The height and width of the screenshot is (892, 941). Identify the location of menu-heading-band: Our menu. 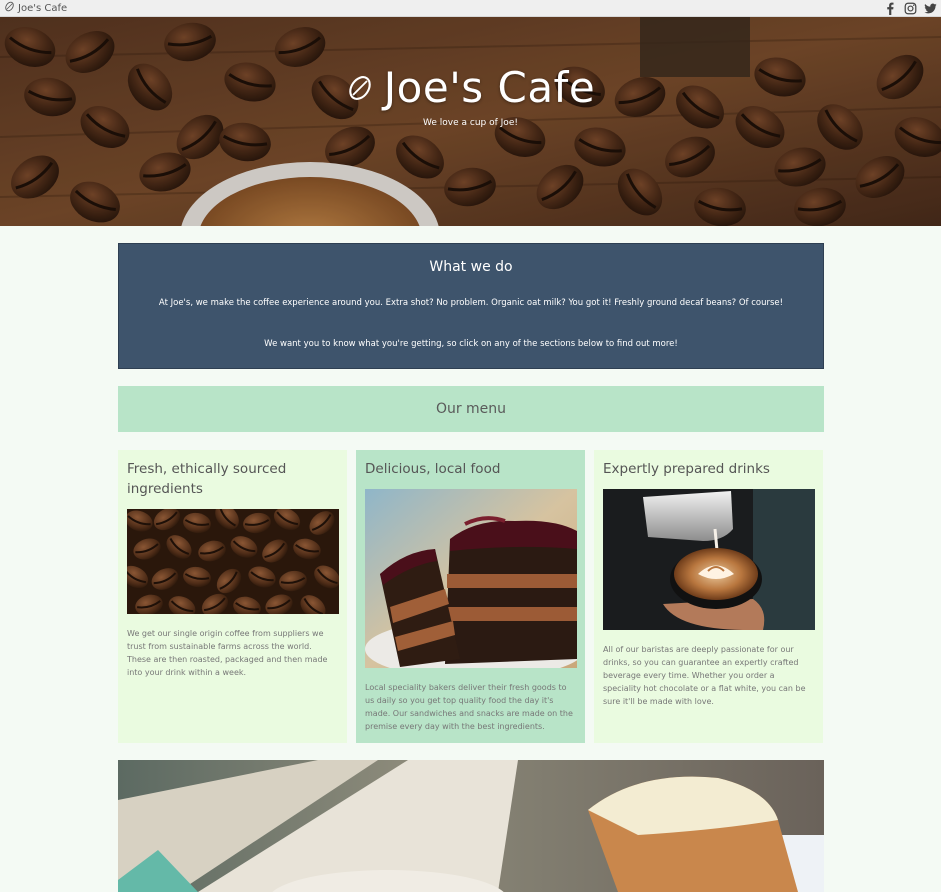
(471, 409).